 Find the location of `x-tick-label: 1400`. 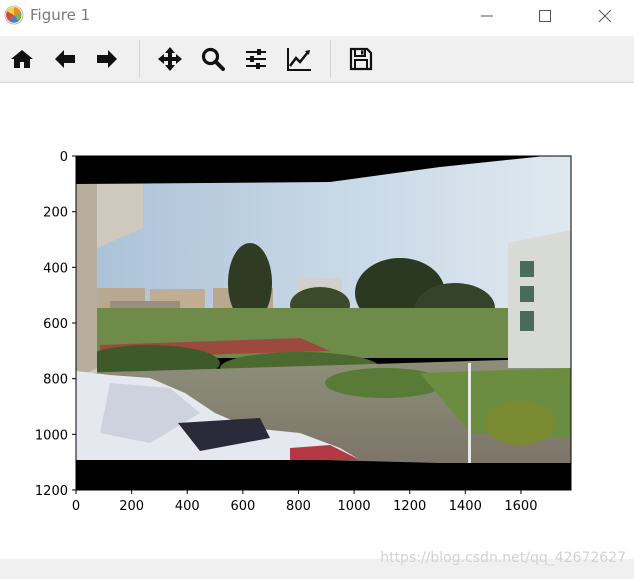

x-tick-label: 1400 is located at coordinates (465, 506).